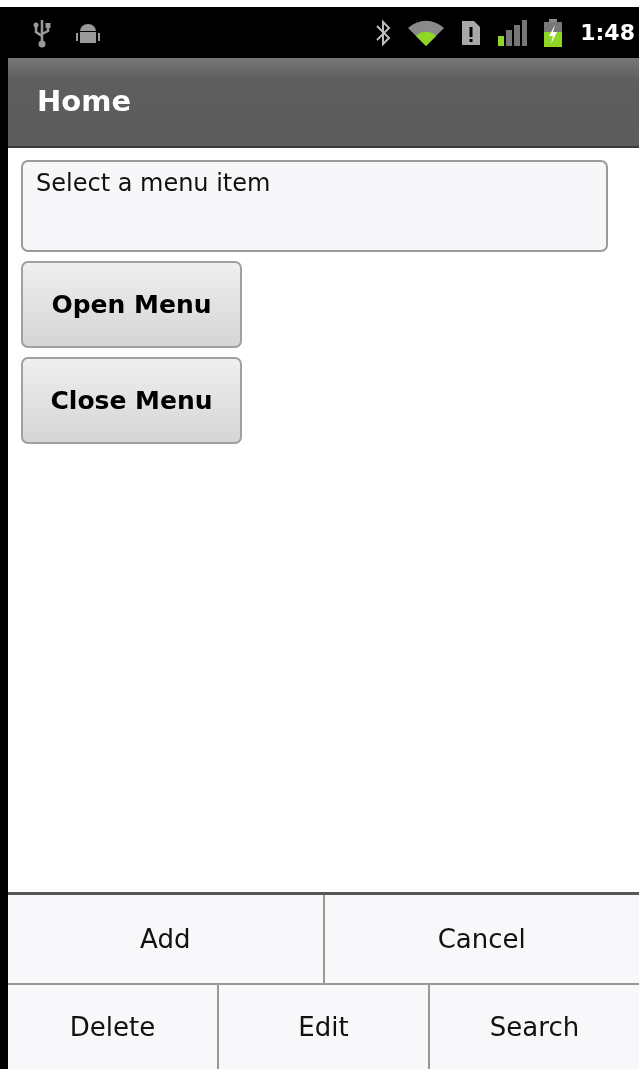 This screenshot has width=639, height=1069. What do you see at coordinates (607, 33) in the screenshot?
I see `status-time: 1:48` at bounding box center [607, 33].